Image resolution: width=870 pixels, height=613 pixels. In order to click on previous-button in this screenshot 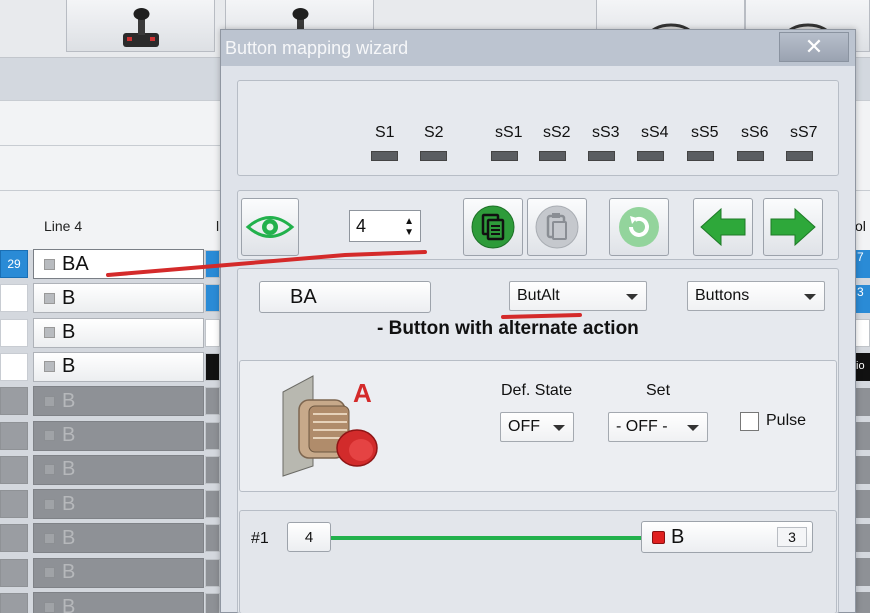, I will do `click(723, 227)`.